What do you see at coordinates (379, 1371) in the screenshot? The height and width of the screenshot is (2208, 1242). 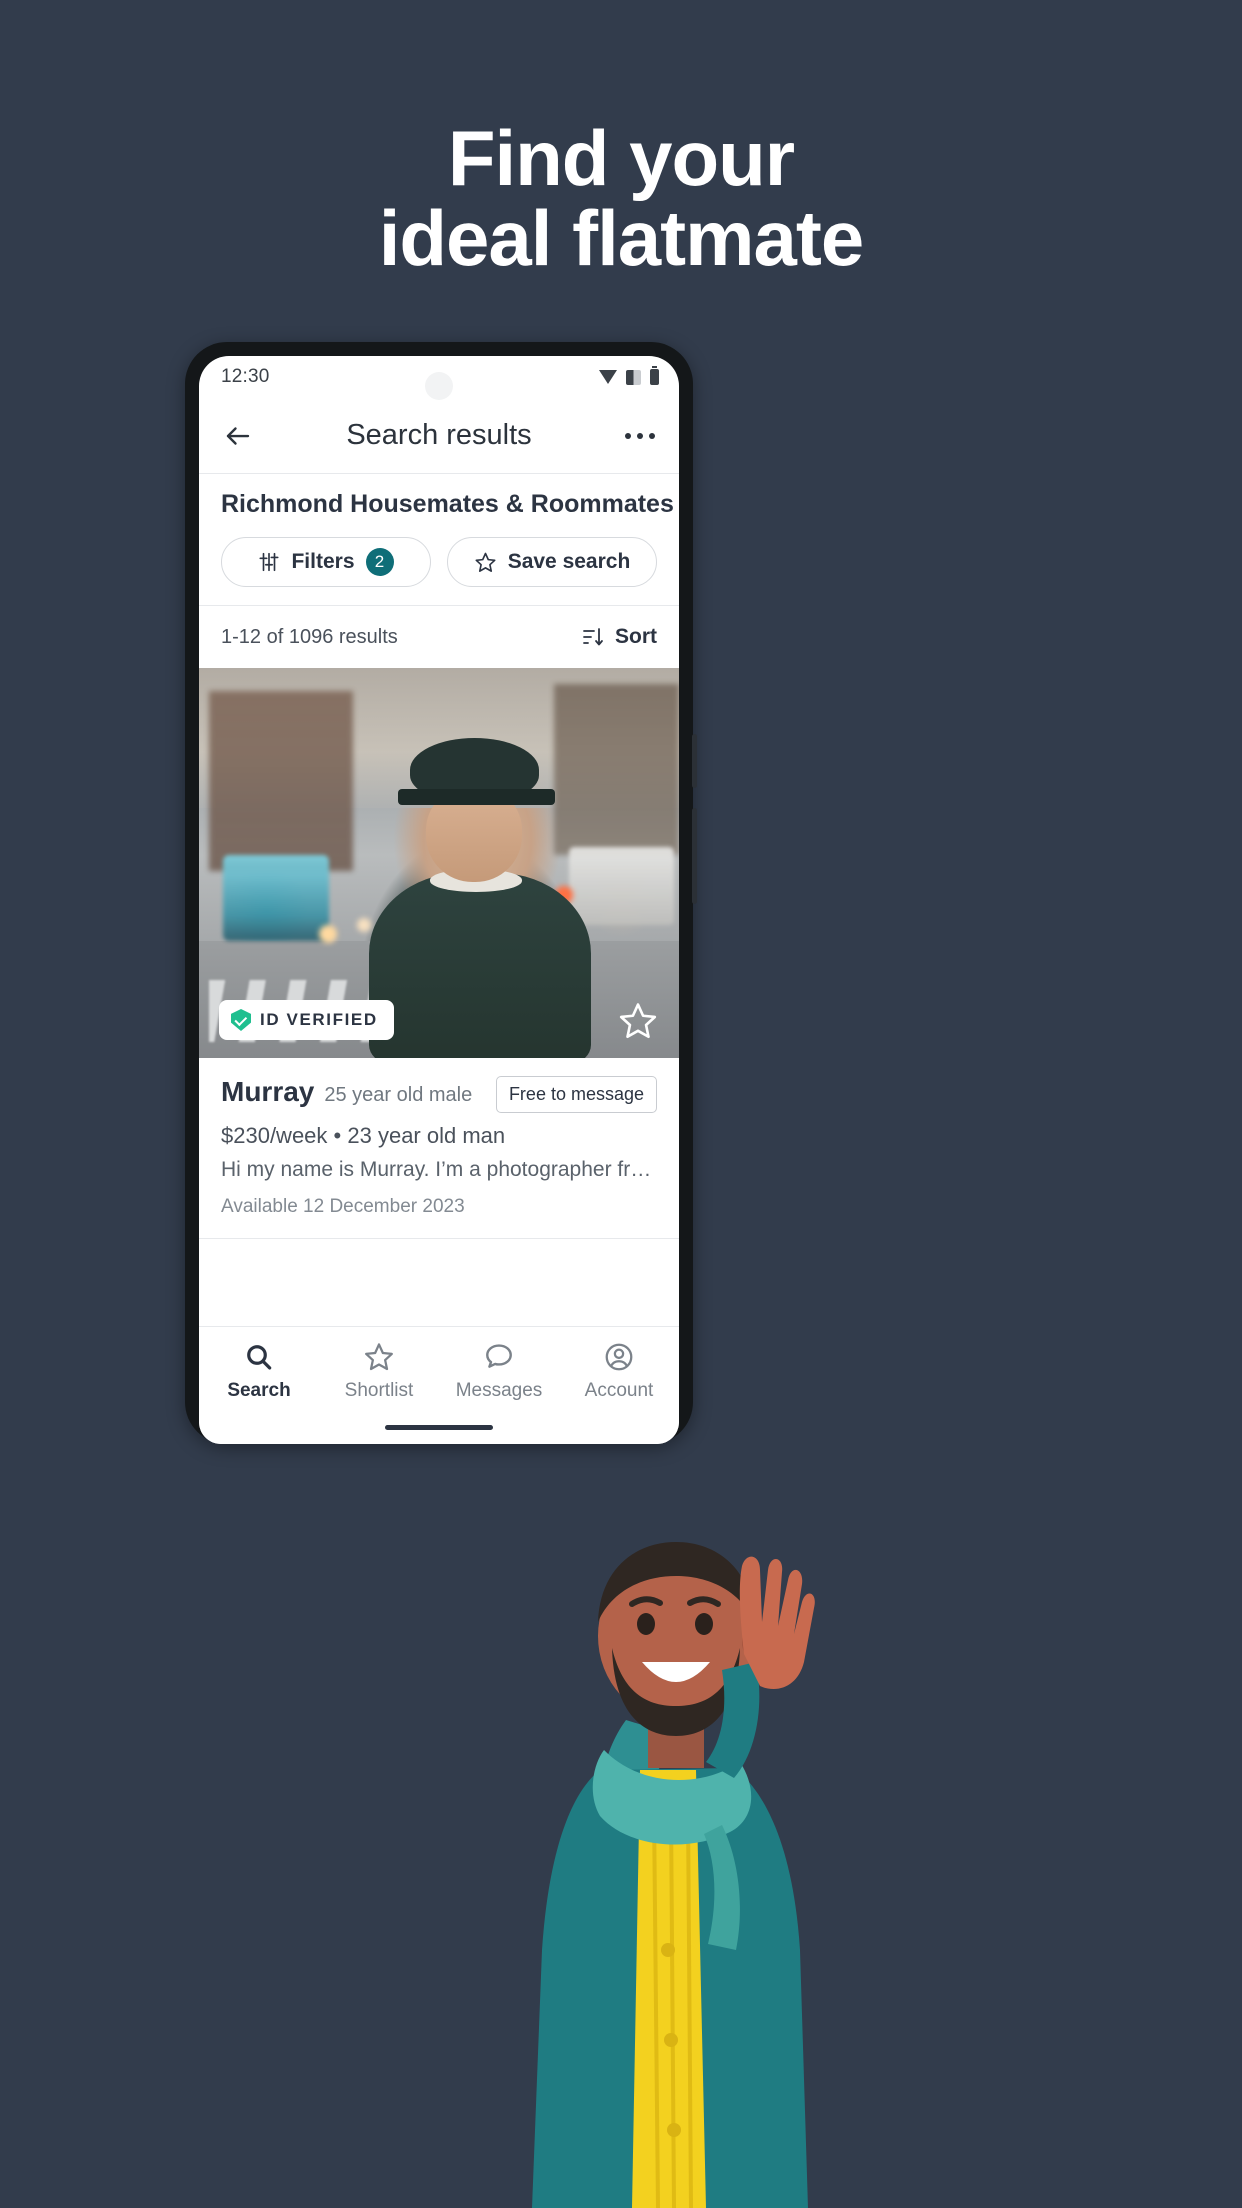 I see `nav-item-shortlist: Shortlist` at bounding box center [379, 1371].